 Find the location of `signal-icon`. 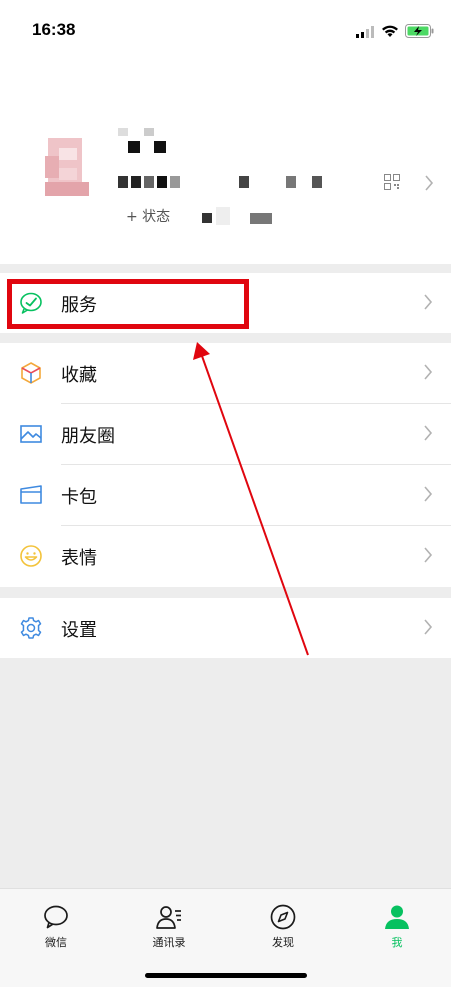

signal-icon is located at coordinates (365, 32).